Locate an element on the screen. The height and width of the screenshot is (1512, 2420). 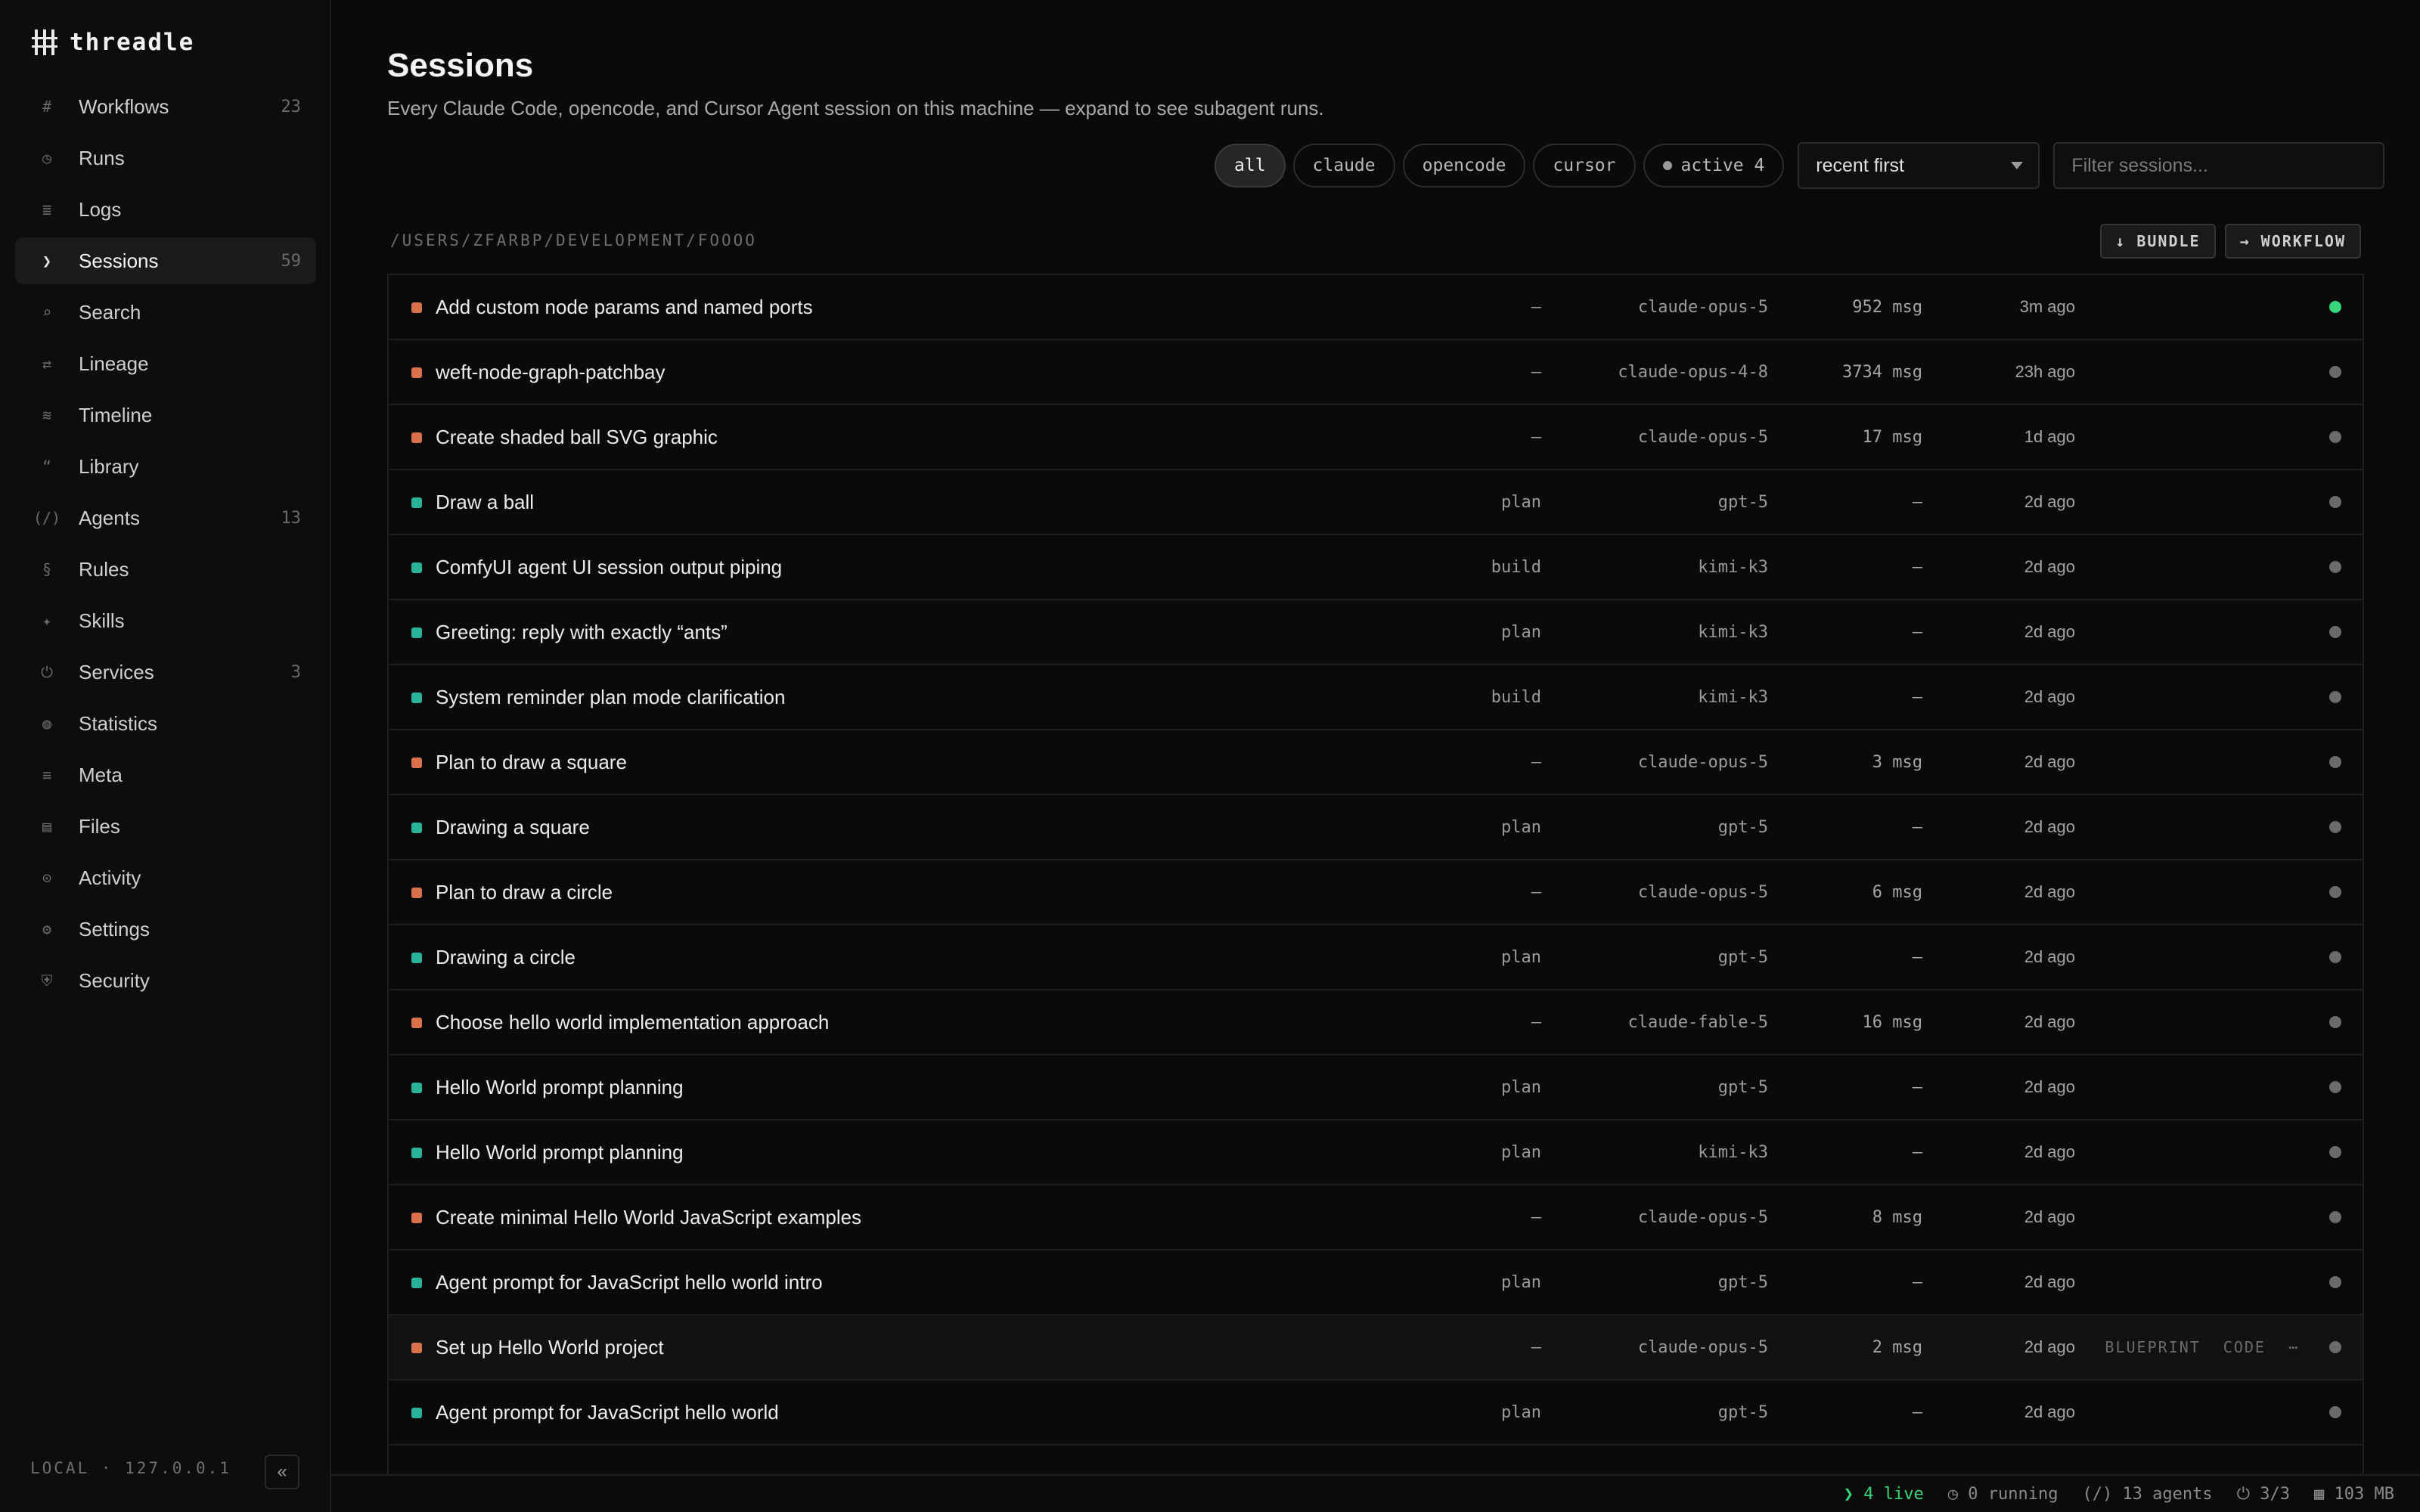
sidebar-item-label: Meta is located at coordinates (101, 774).